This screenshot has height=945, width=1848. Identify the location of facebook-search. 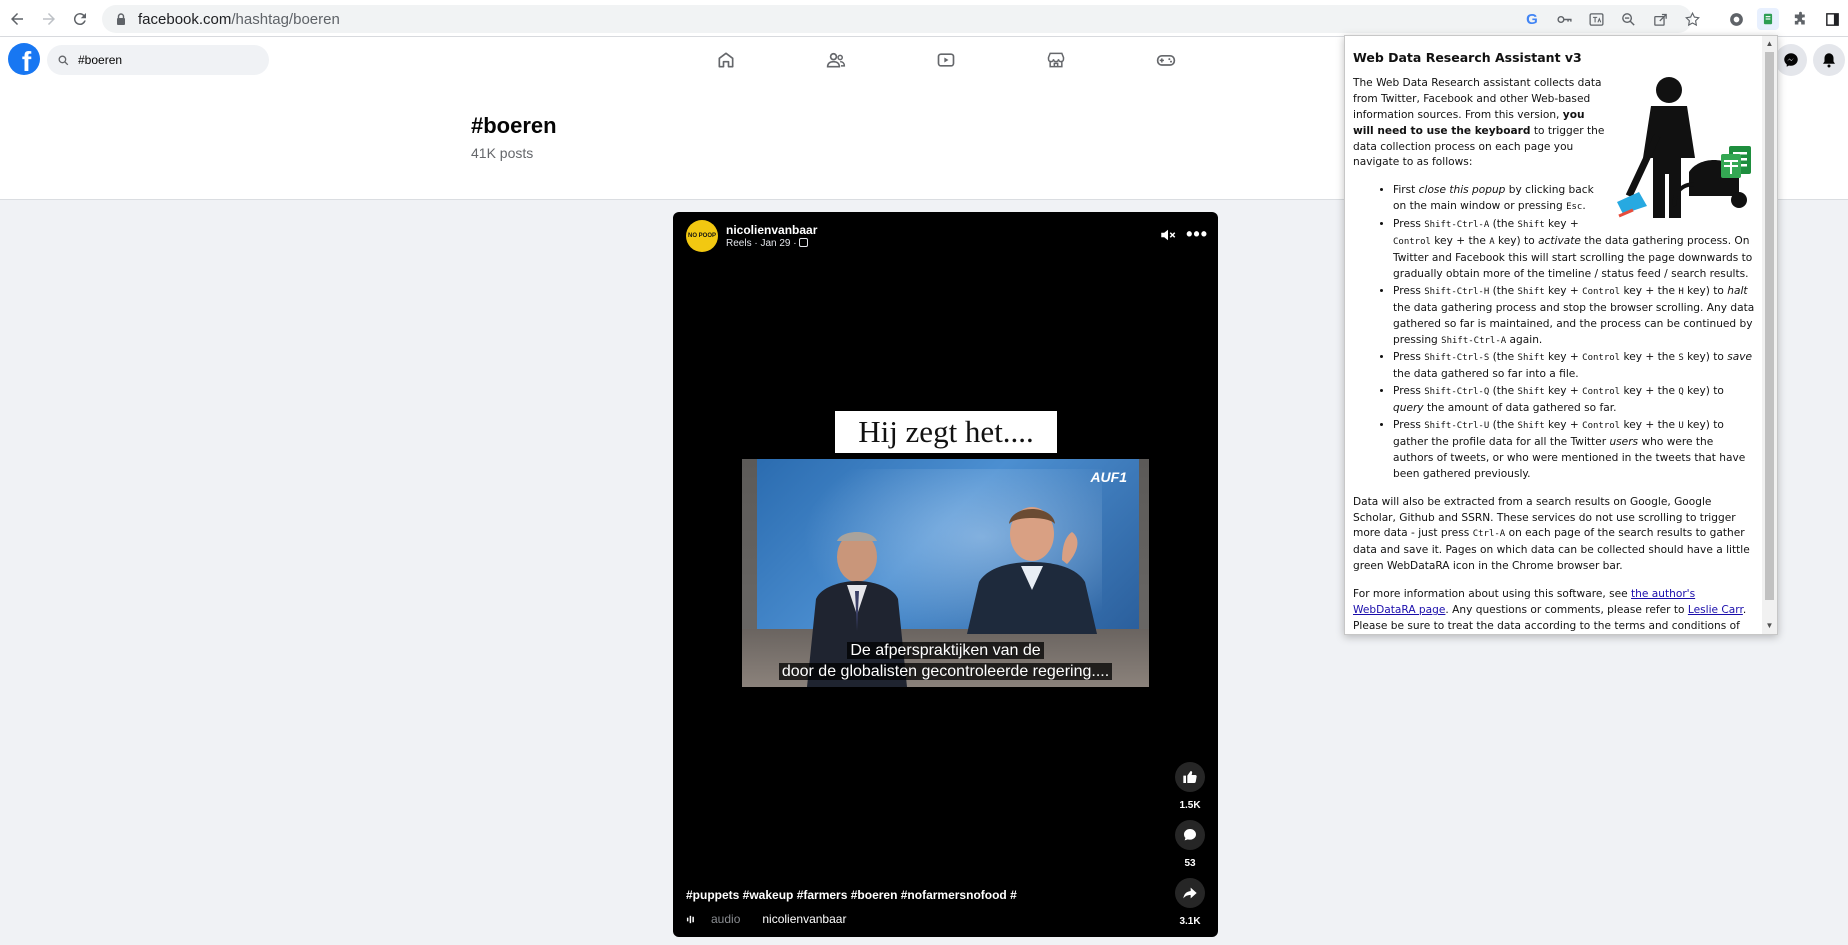
(158, 60).